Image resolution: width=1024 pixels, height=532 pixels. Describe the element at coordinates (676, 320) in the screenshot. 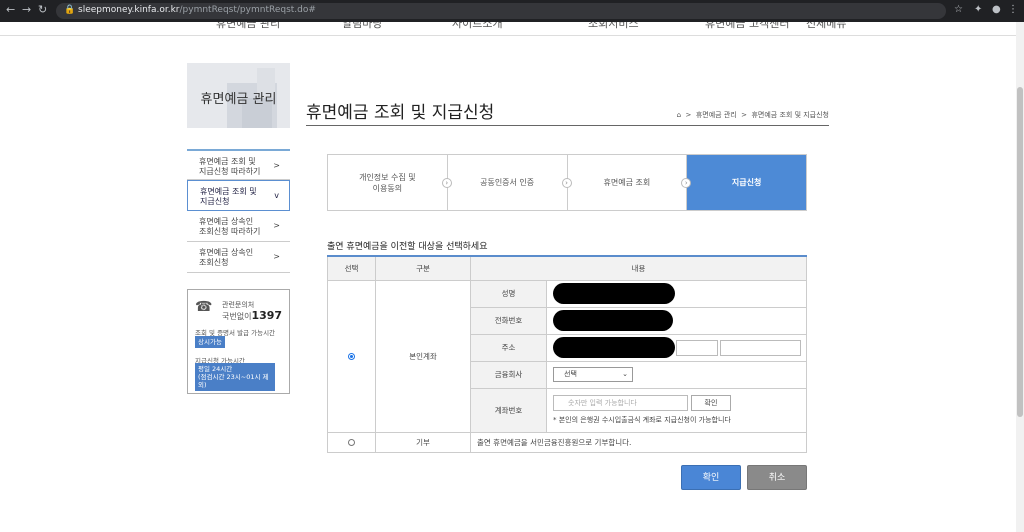

I see `phone-value` at that location.